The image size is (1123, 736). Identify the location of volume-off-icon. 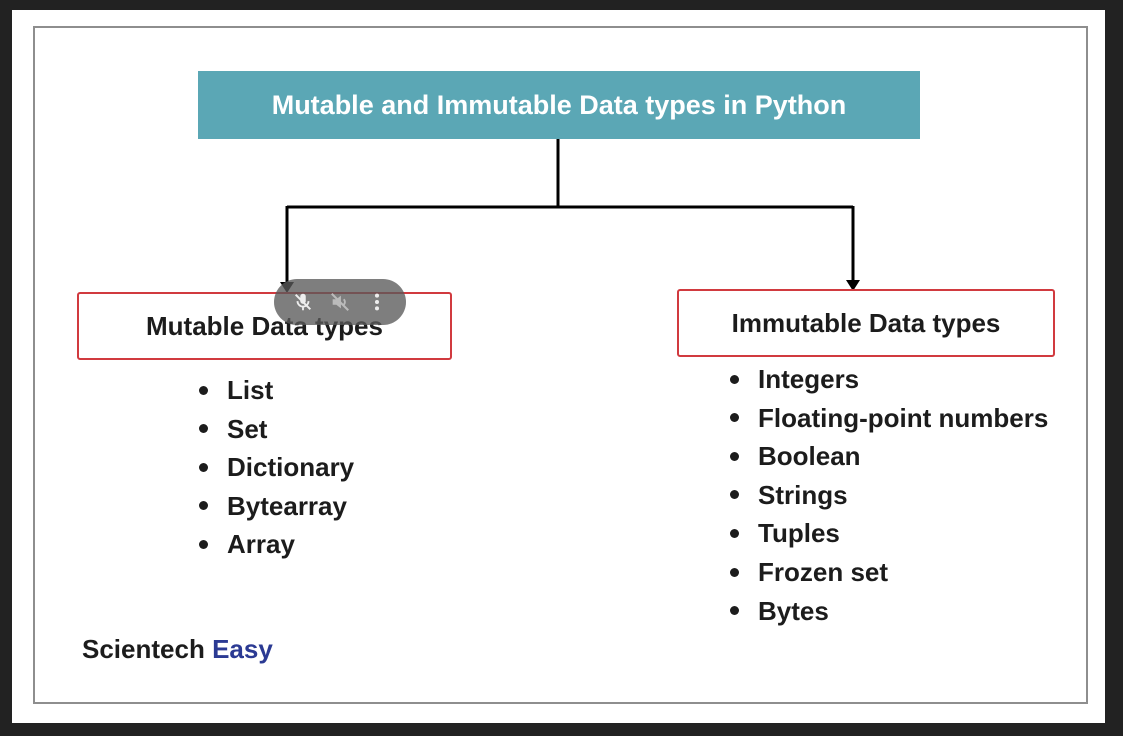
(340, 302).